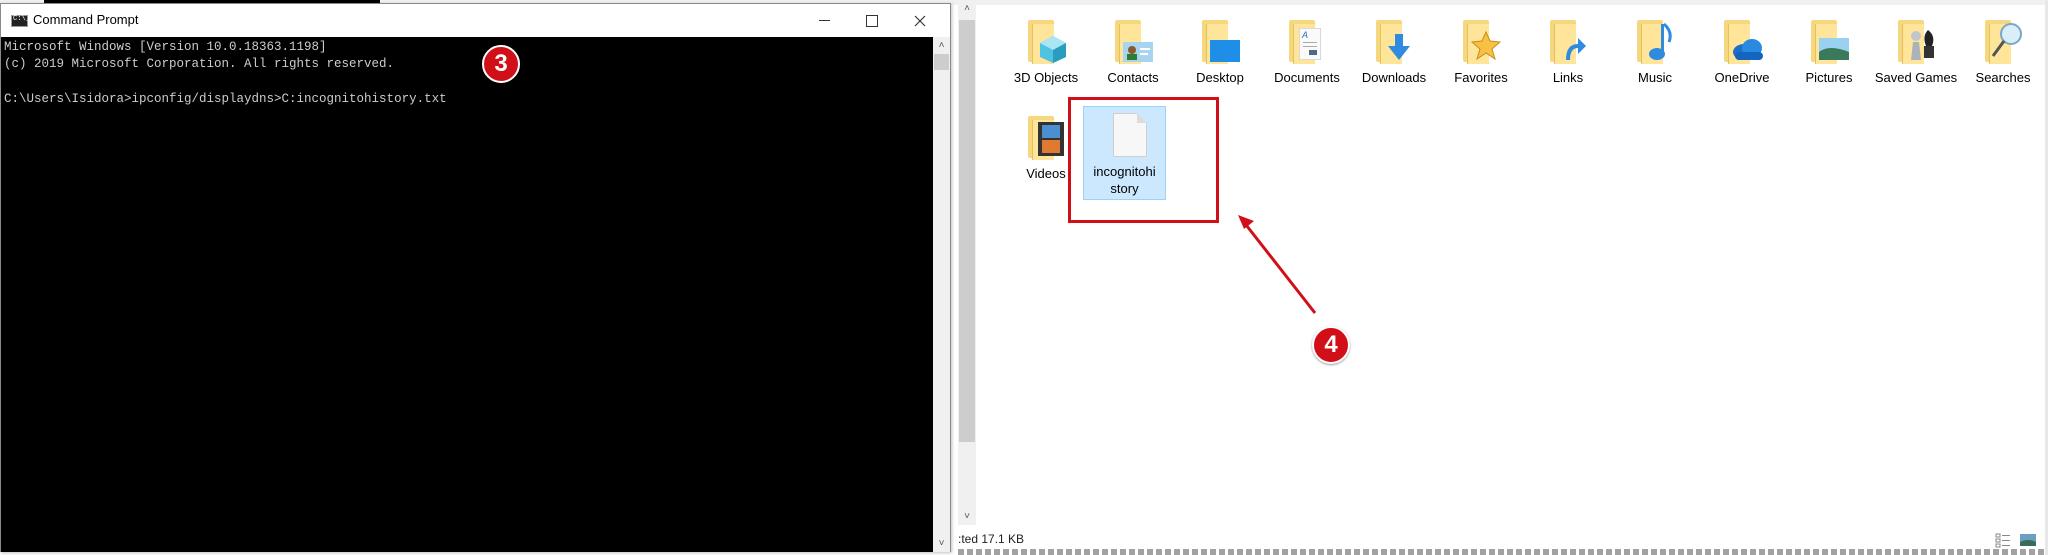 This screenshot has width=2048, height=555. What do you see at coordinates (1655, 40) in the screenshot?
I see `music-folder-icon` at bounding box center [1655, 40].